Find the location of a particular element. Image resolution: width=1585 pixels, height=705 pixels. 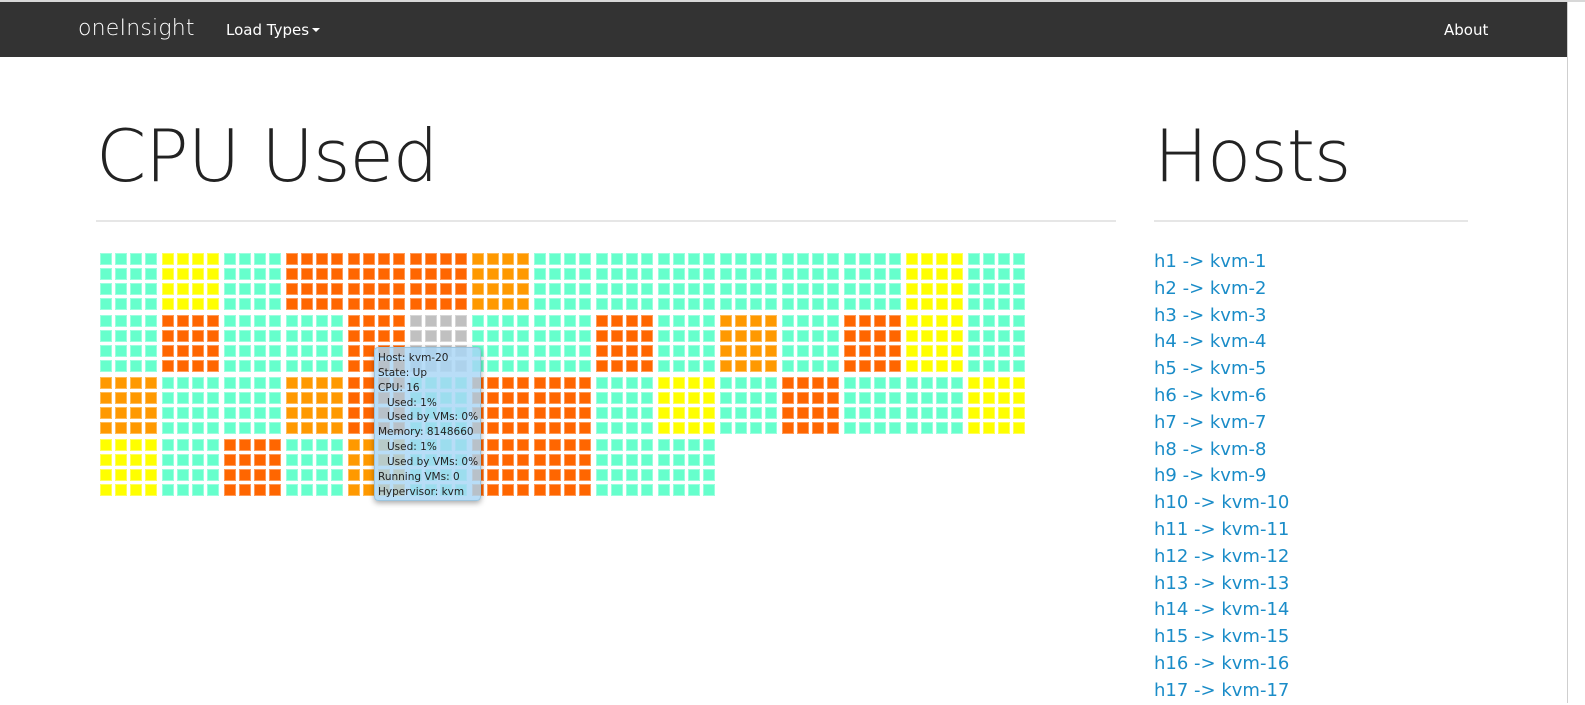

page-scrollbar is located at coordinates (1576, 352).